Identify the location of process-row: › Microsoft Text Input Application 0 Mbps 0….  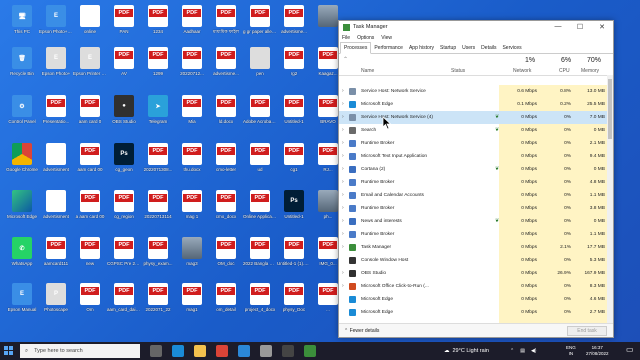
(473, 156).